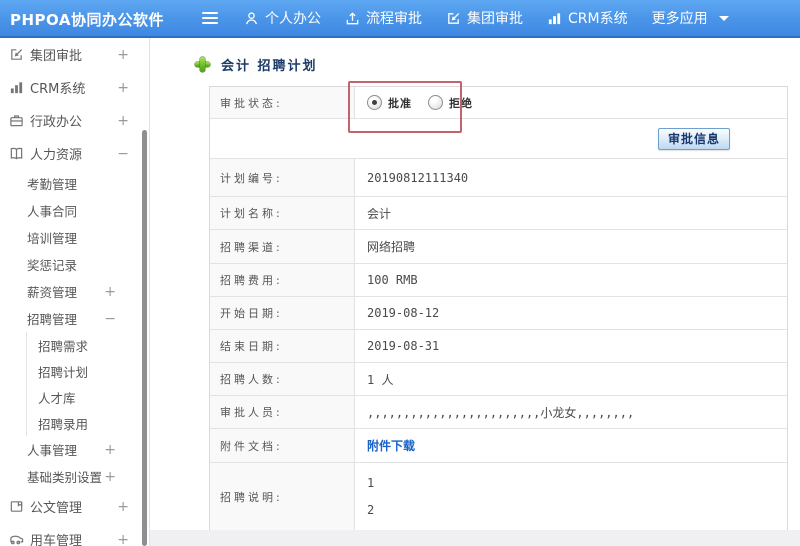  Describe the element at coordinates (587, 18) in the screenshot. I see `topnav-item: CRM系统` at that location.